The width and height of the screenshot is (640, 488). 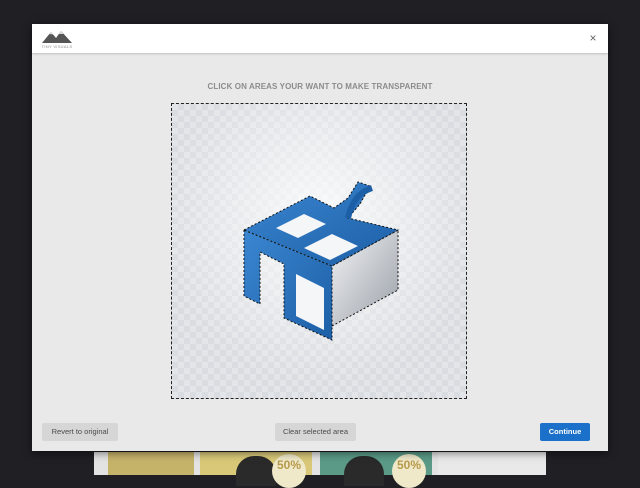 I want to click on mountain-logo-icon, so click(x=57, y=37).